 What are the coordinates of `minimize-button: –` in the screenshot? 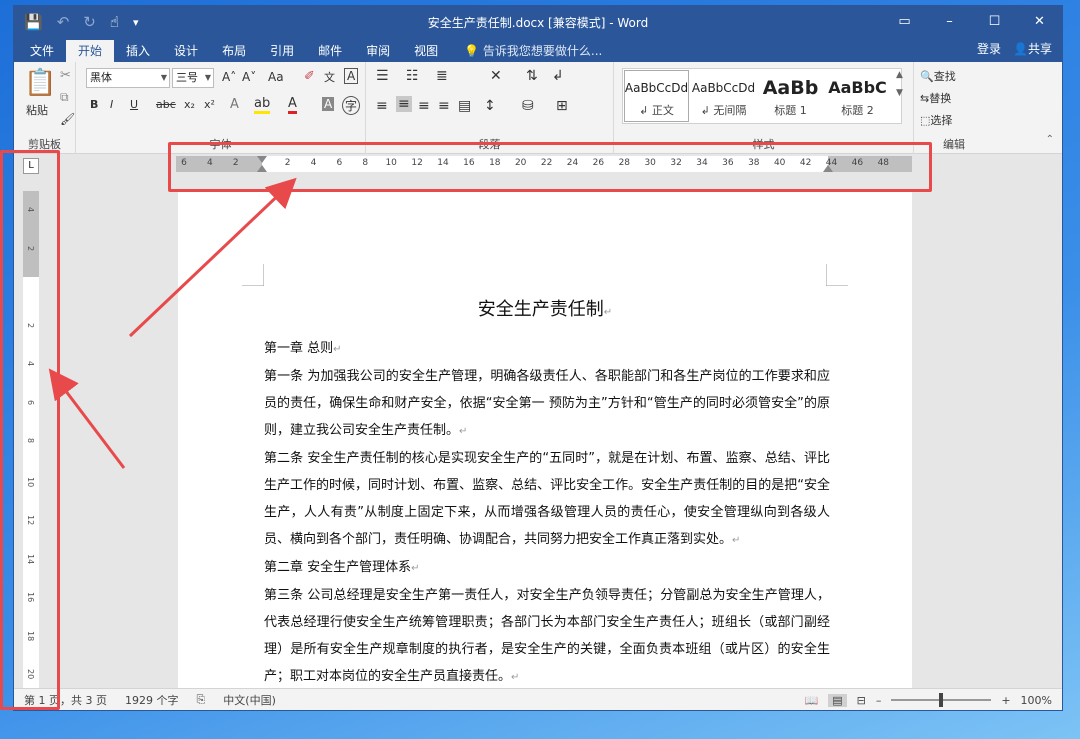 It's located at (949, 22).